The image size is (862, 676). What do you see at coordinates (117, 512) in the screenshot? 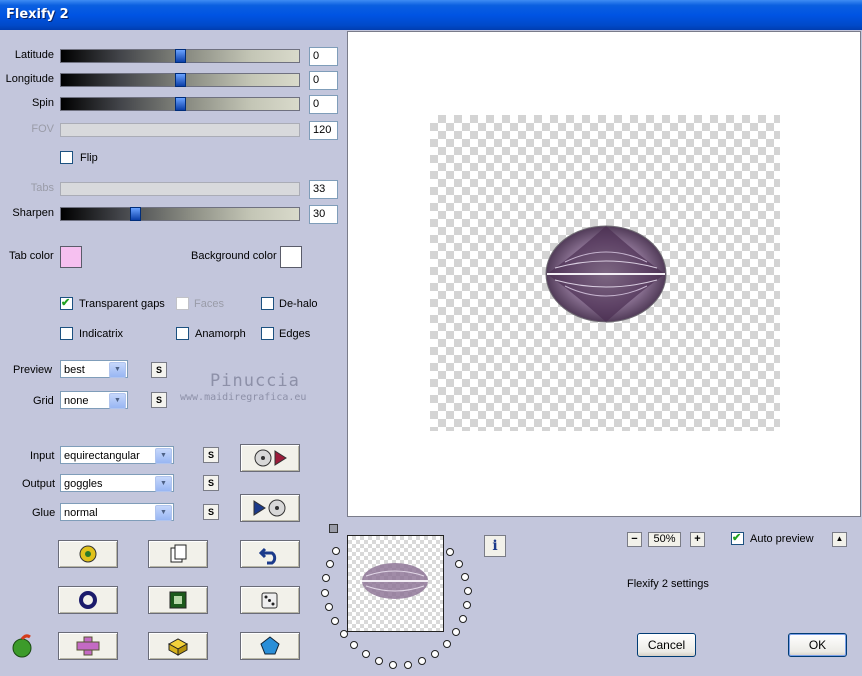
I see `glue-select: normal ▼` at bounding box center [117, 512].